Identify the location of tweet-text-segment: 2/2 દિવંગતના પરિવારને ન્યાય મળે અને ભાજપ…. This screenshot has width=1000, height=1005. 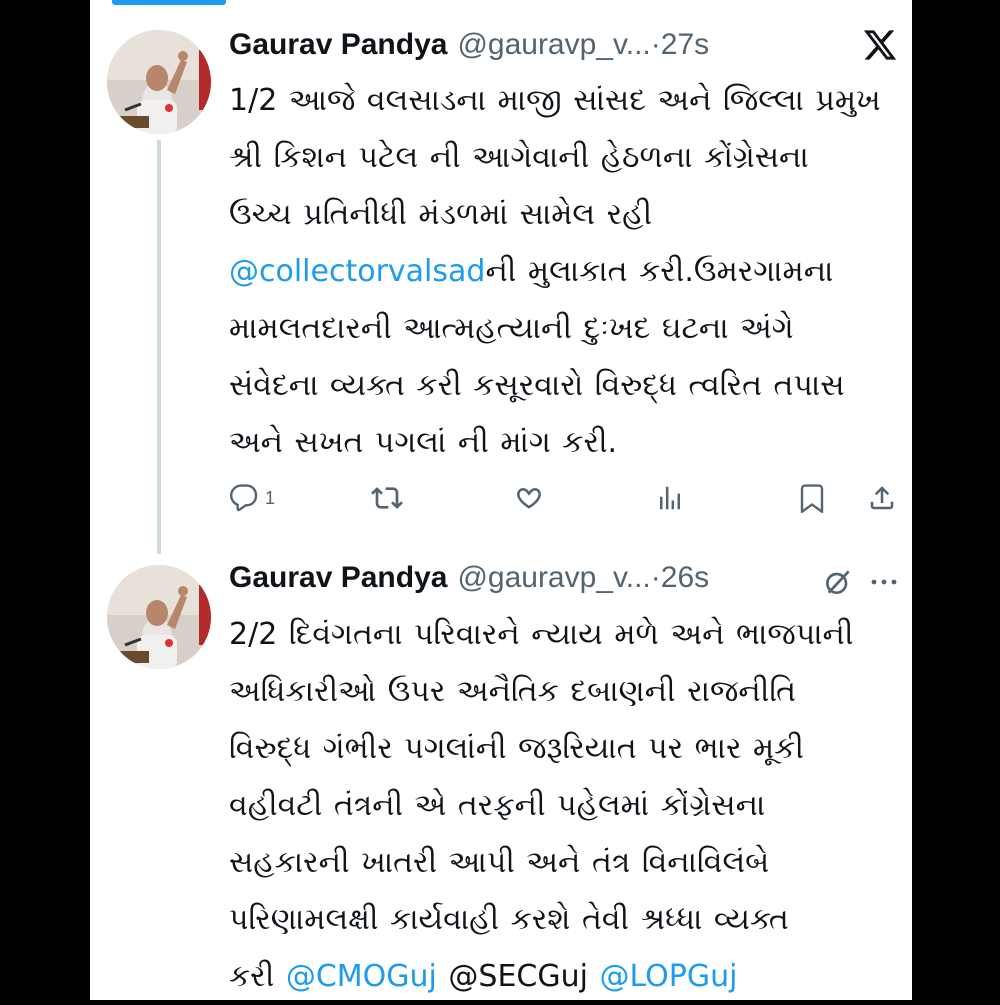
(541, 634).